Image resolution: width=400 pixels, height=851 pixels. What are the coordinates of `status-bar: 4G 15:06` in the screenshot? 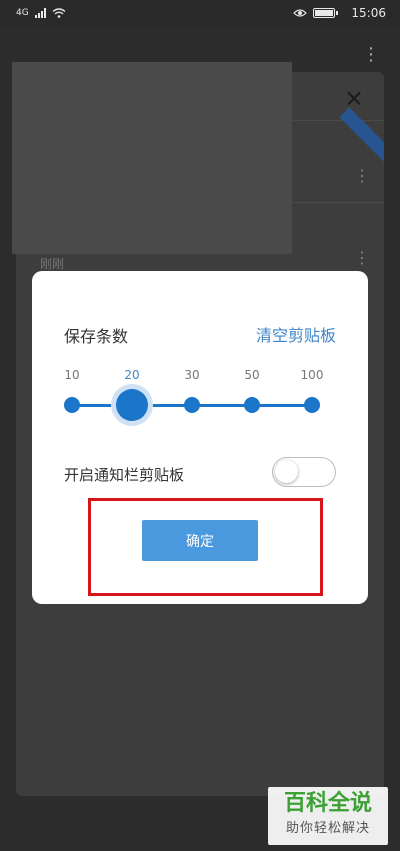 It's located at (200, 13).